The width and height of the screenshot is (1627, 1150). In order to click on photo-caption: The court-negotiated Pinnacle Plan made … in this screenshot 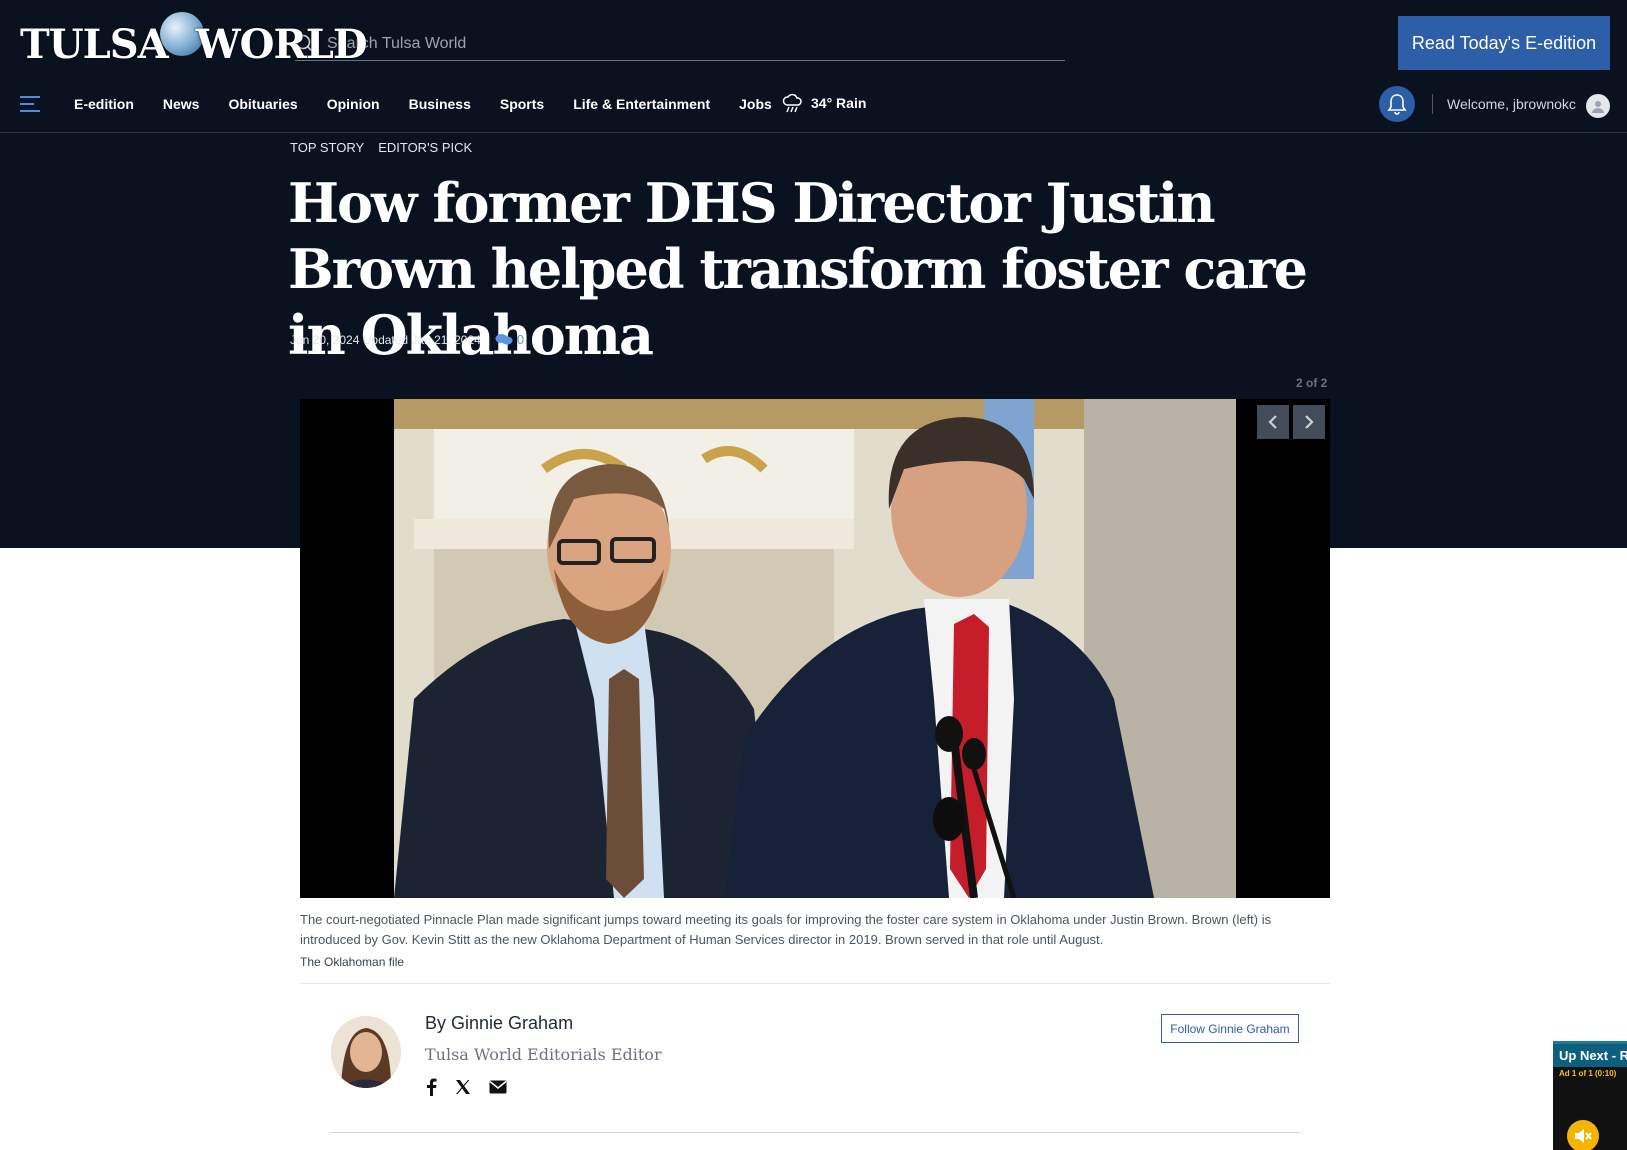, I will do `click(786, 929)`.